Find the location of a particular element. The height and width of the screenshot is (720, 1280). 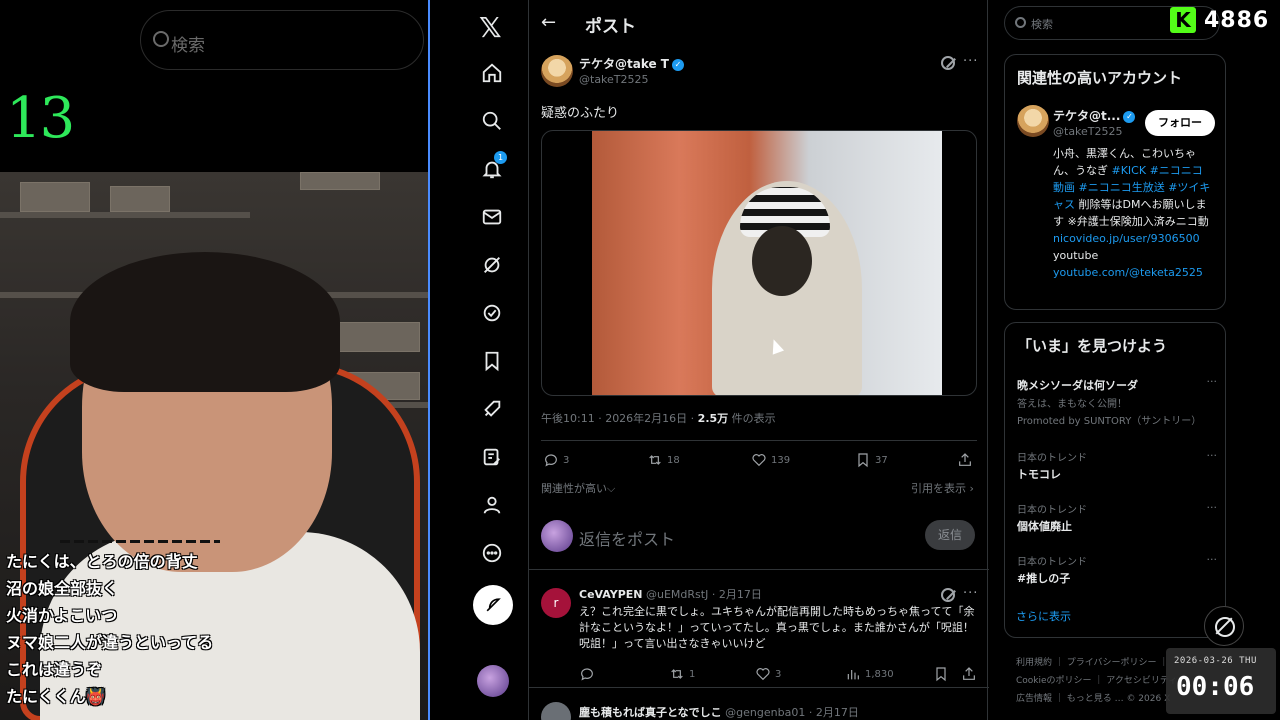

bookmark-action is located at coordinates (943, 674).